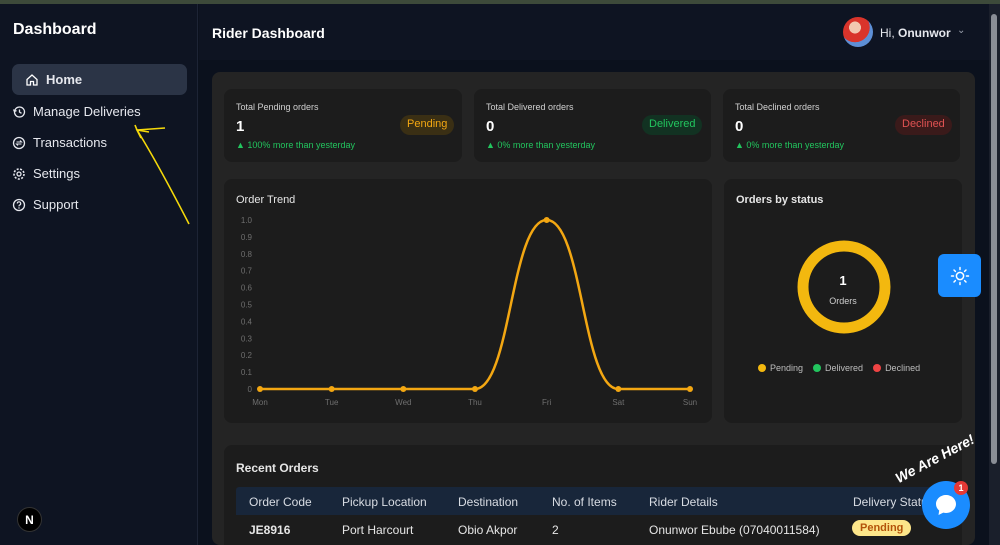  Describe the element at coordinates (56, 173) in the screenshot. I see `sidebar-item-label: Settings` at that location.